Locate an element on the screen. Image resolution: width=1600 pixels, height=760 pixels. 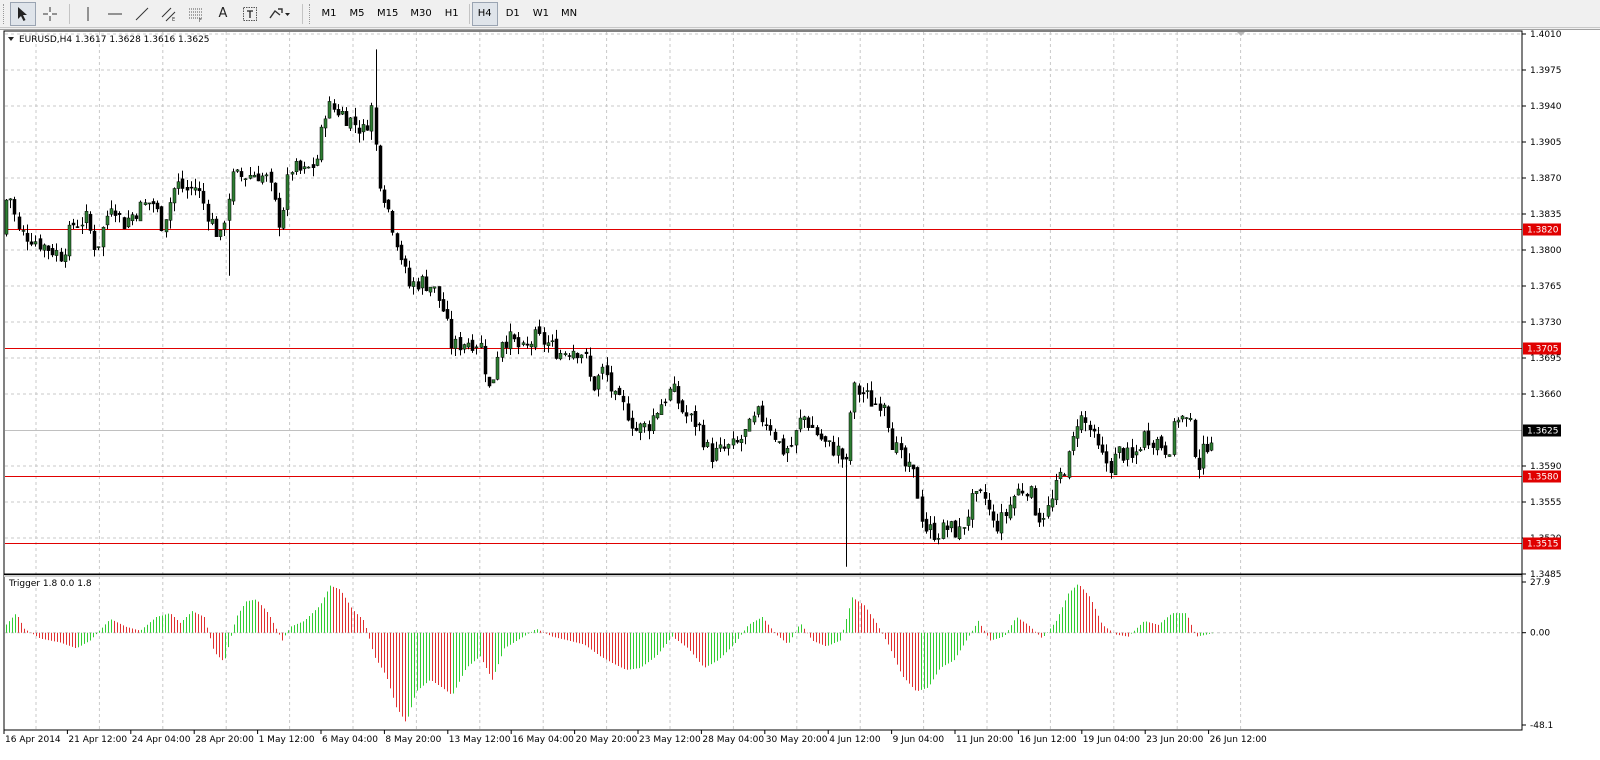
time-axis-label: 6 May 04:00 is located at coordinates (350, 740).